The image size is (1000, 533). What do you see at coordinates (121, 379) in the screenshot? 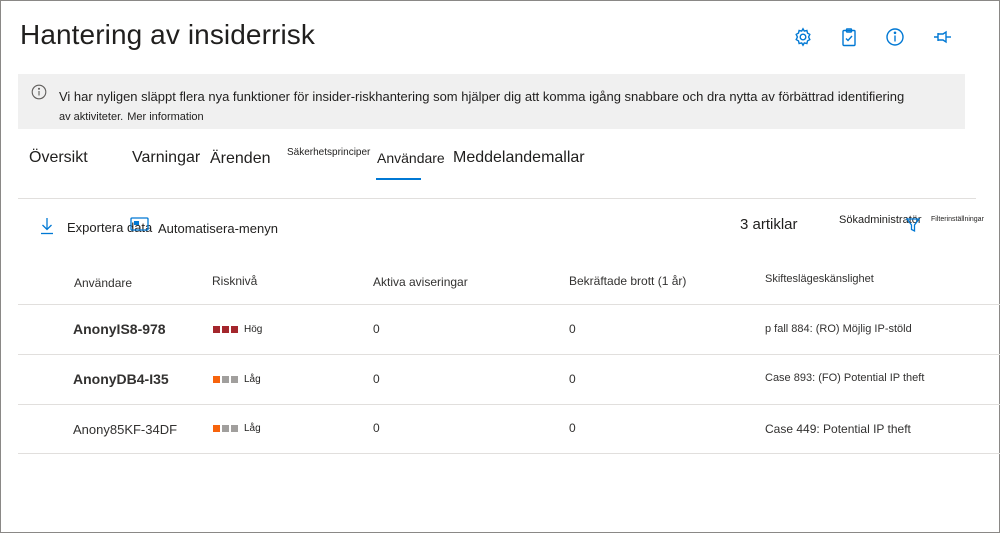
I see `table-row-user: AnonyDB4-I35` at bounding box center [121, 379].